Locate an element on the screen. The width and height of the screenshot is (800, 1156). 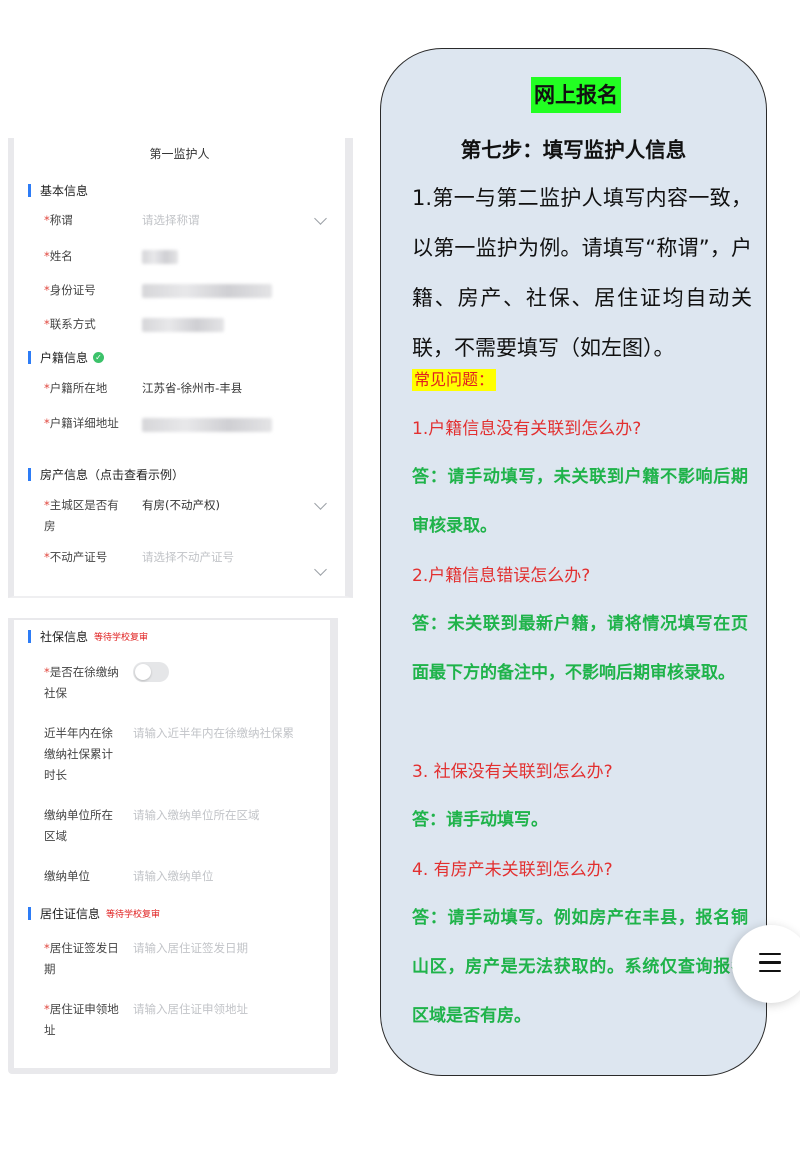
answer-1: 答：请手动填写，未关联到户籍不影响后期审核录取。 is located at coordinates (580, 501).